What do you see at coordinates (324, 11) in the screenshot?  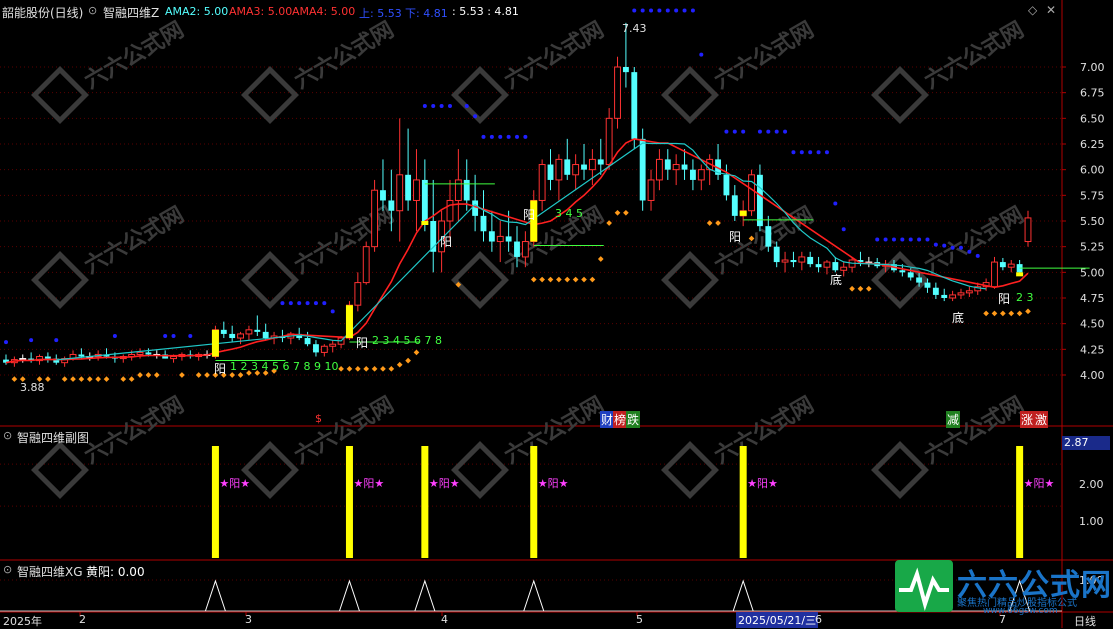 I see `ama4-value: AMA4: 5.00` at bounding box center [324, 11].